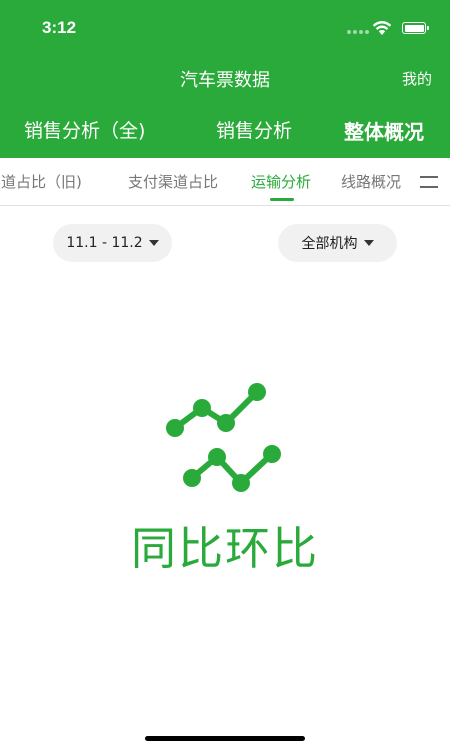 The image size is (450, 750). I want to click on tab-overall-overview: 整体概况, so click(384, 130).